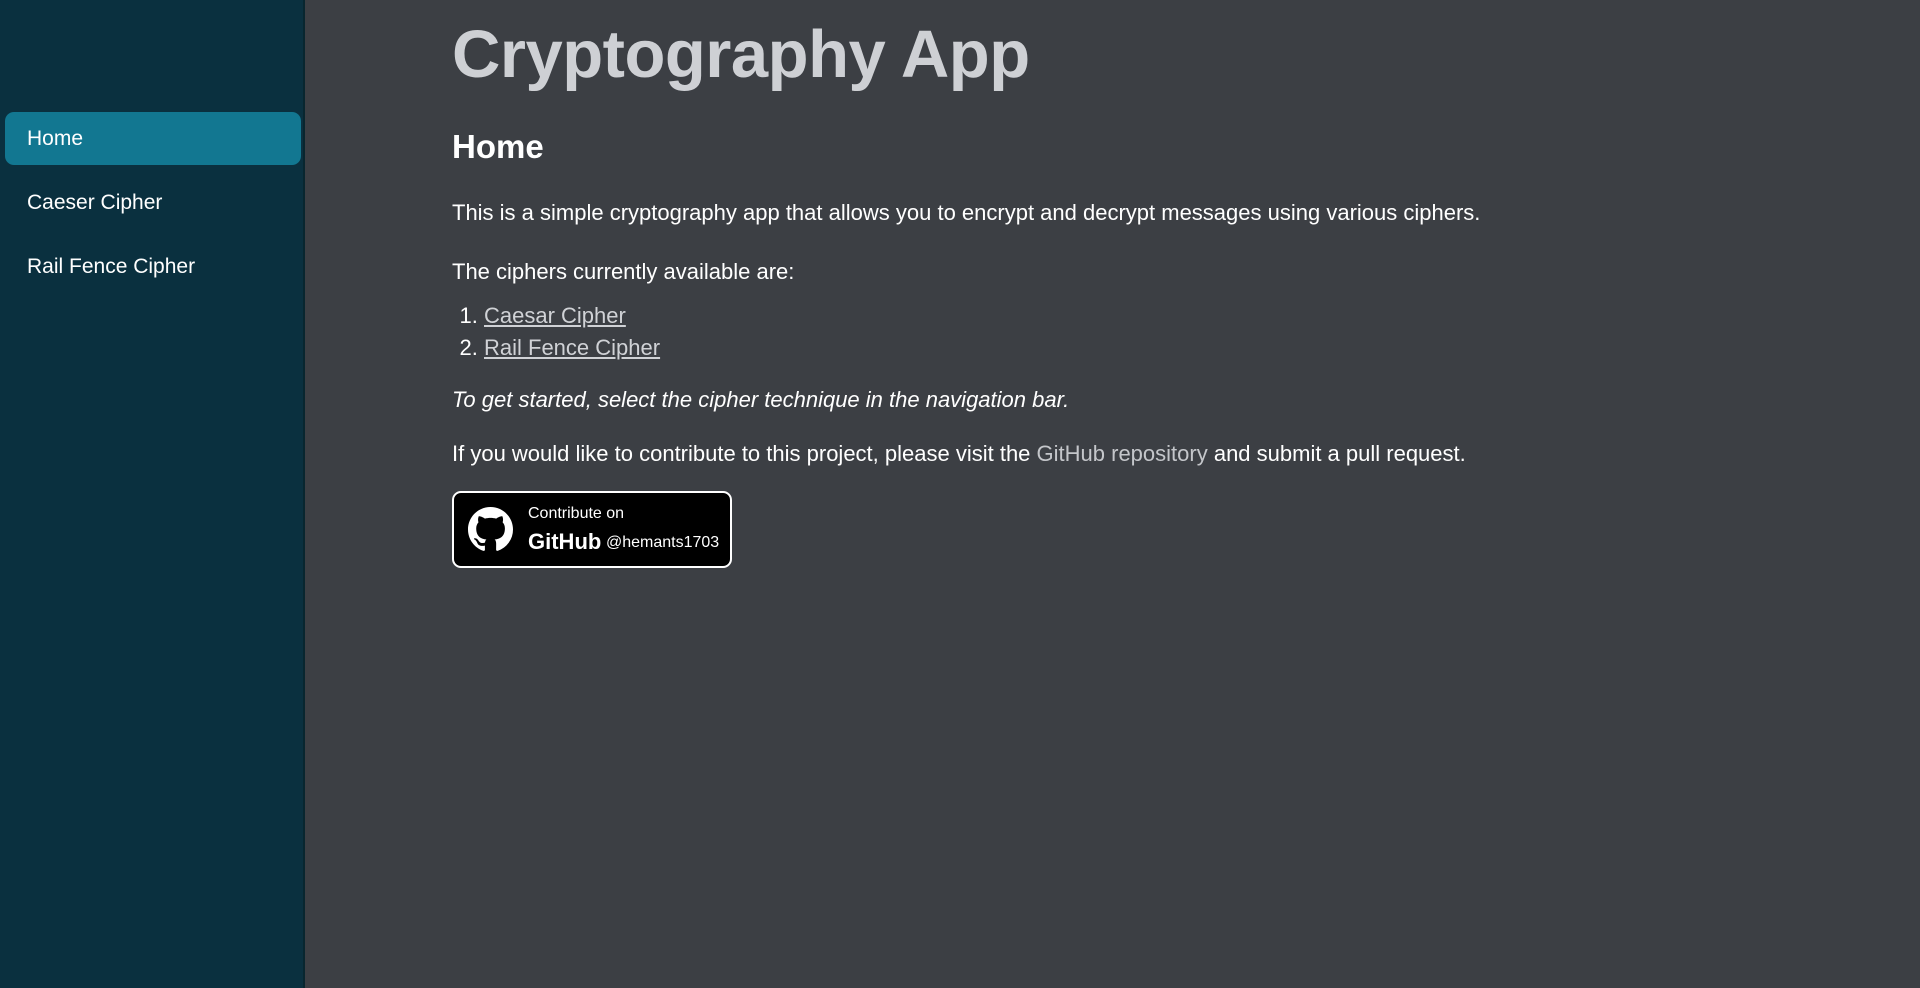  Describe the element at coordinates (623, 271) in the screenshot. I see `available-ciphers-text: The ciphers currently available are:` at that location.